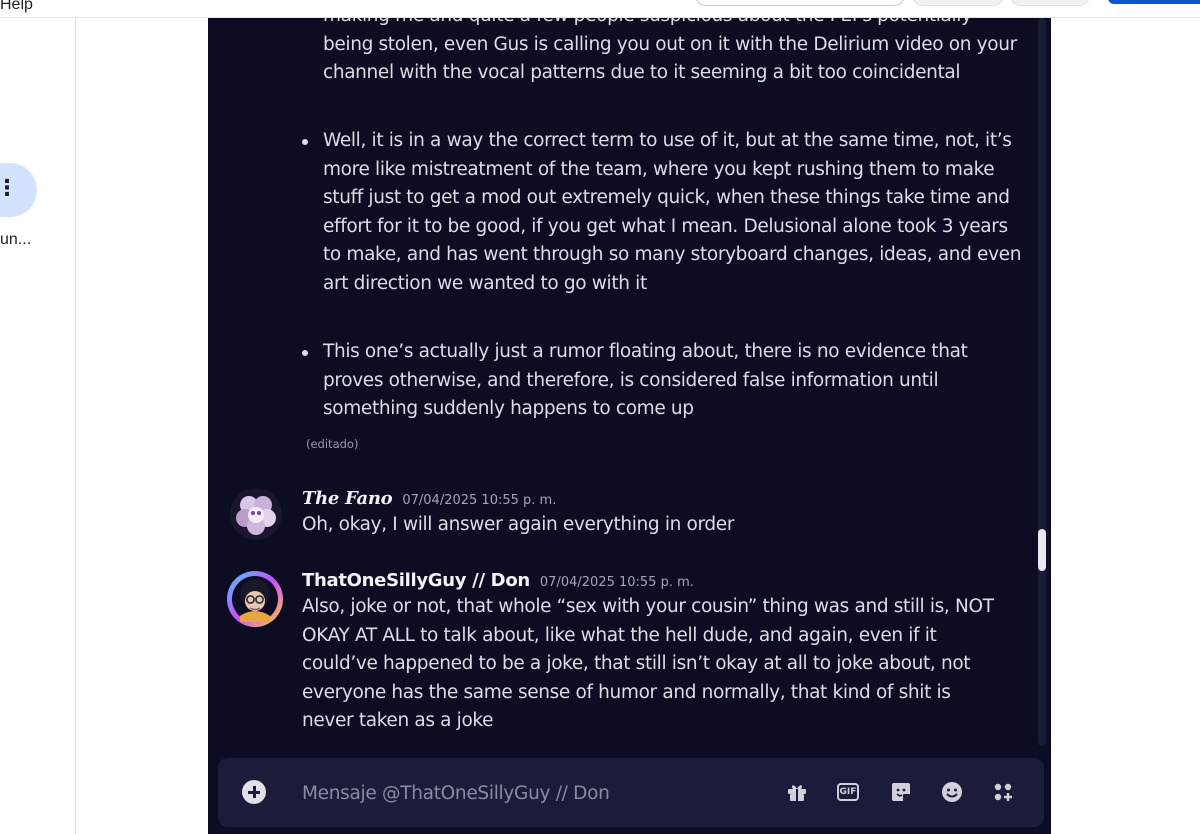 The width and height of the screenshot is (1200, 834). I want to click on apps-icon, so click(1003, 792).